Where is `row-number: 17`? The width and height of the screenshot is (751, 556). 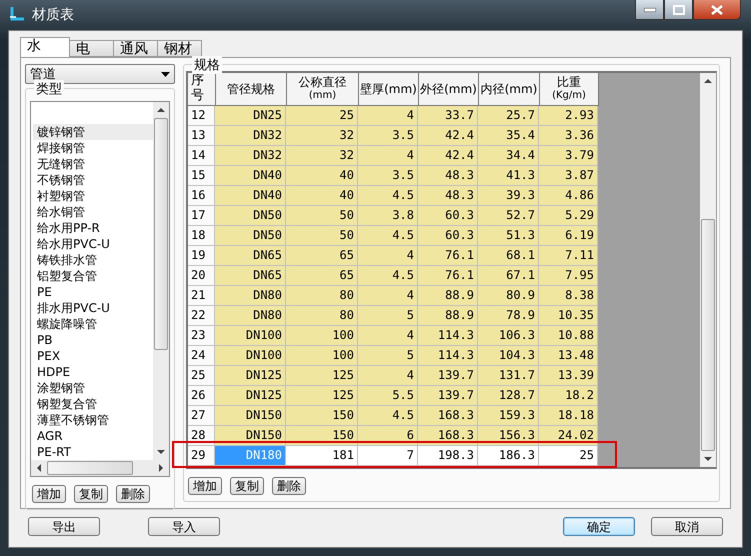 row-number: 17 is located at coordinates (201, 216).